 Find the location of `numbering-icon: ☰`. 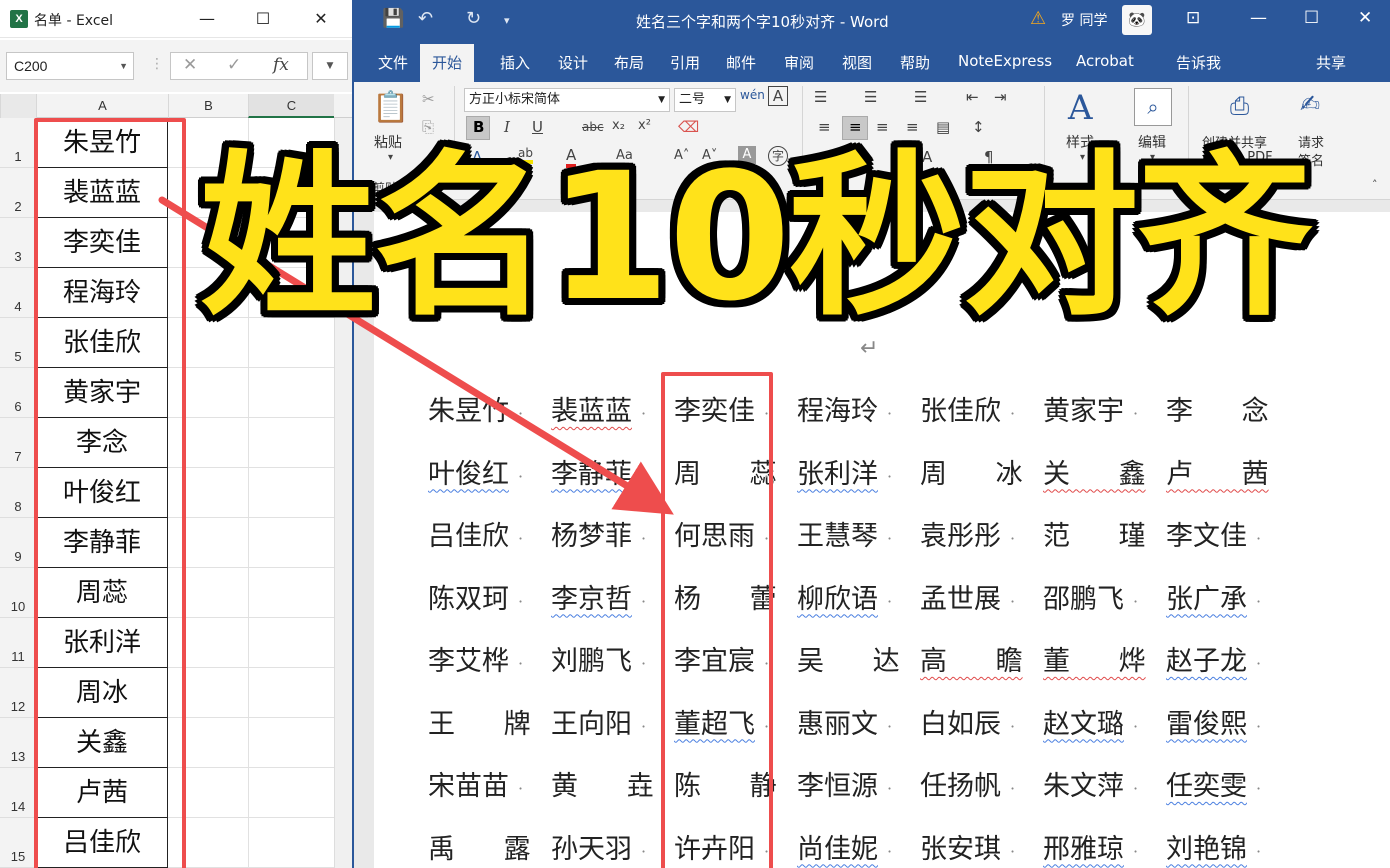

numbering-icon: ☰ is located at coordinates (870, 97).